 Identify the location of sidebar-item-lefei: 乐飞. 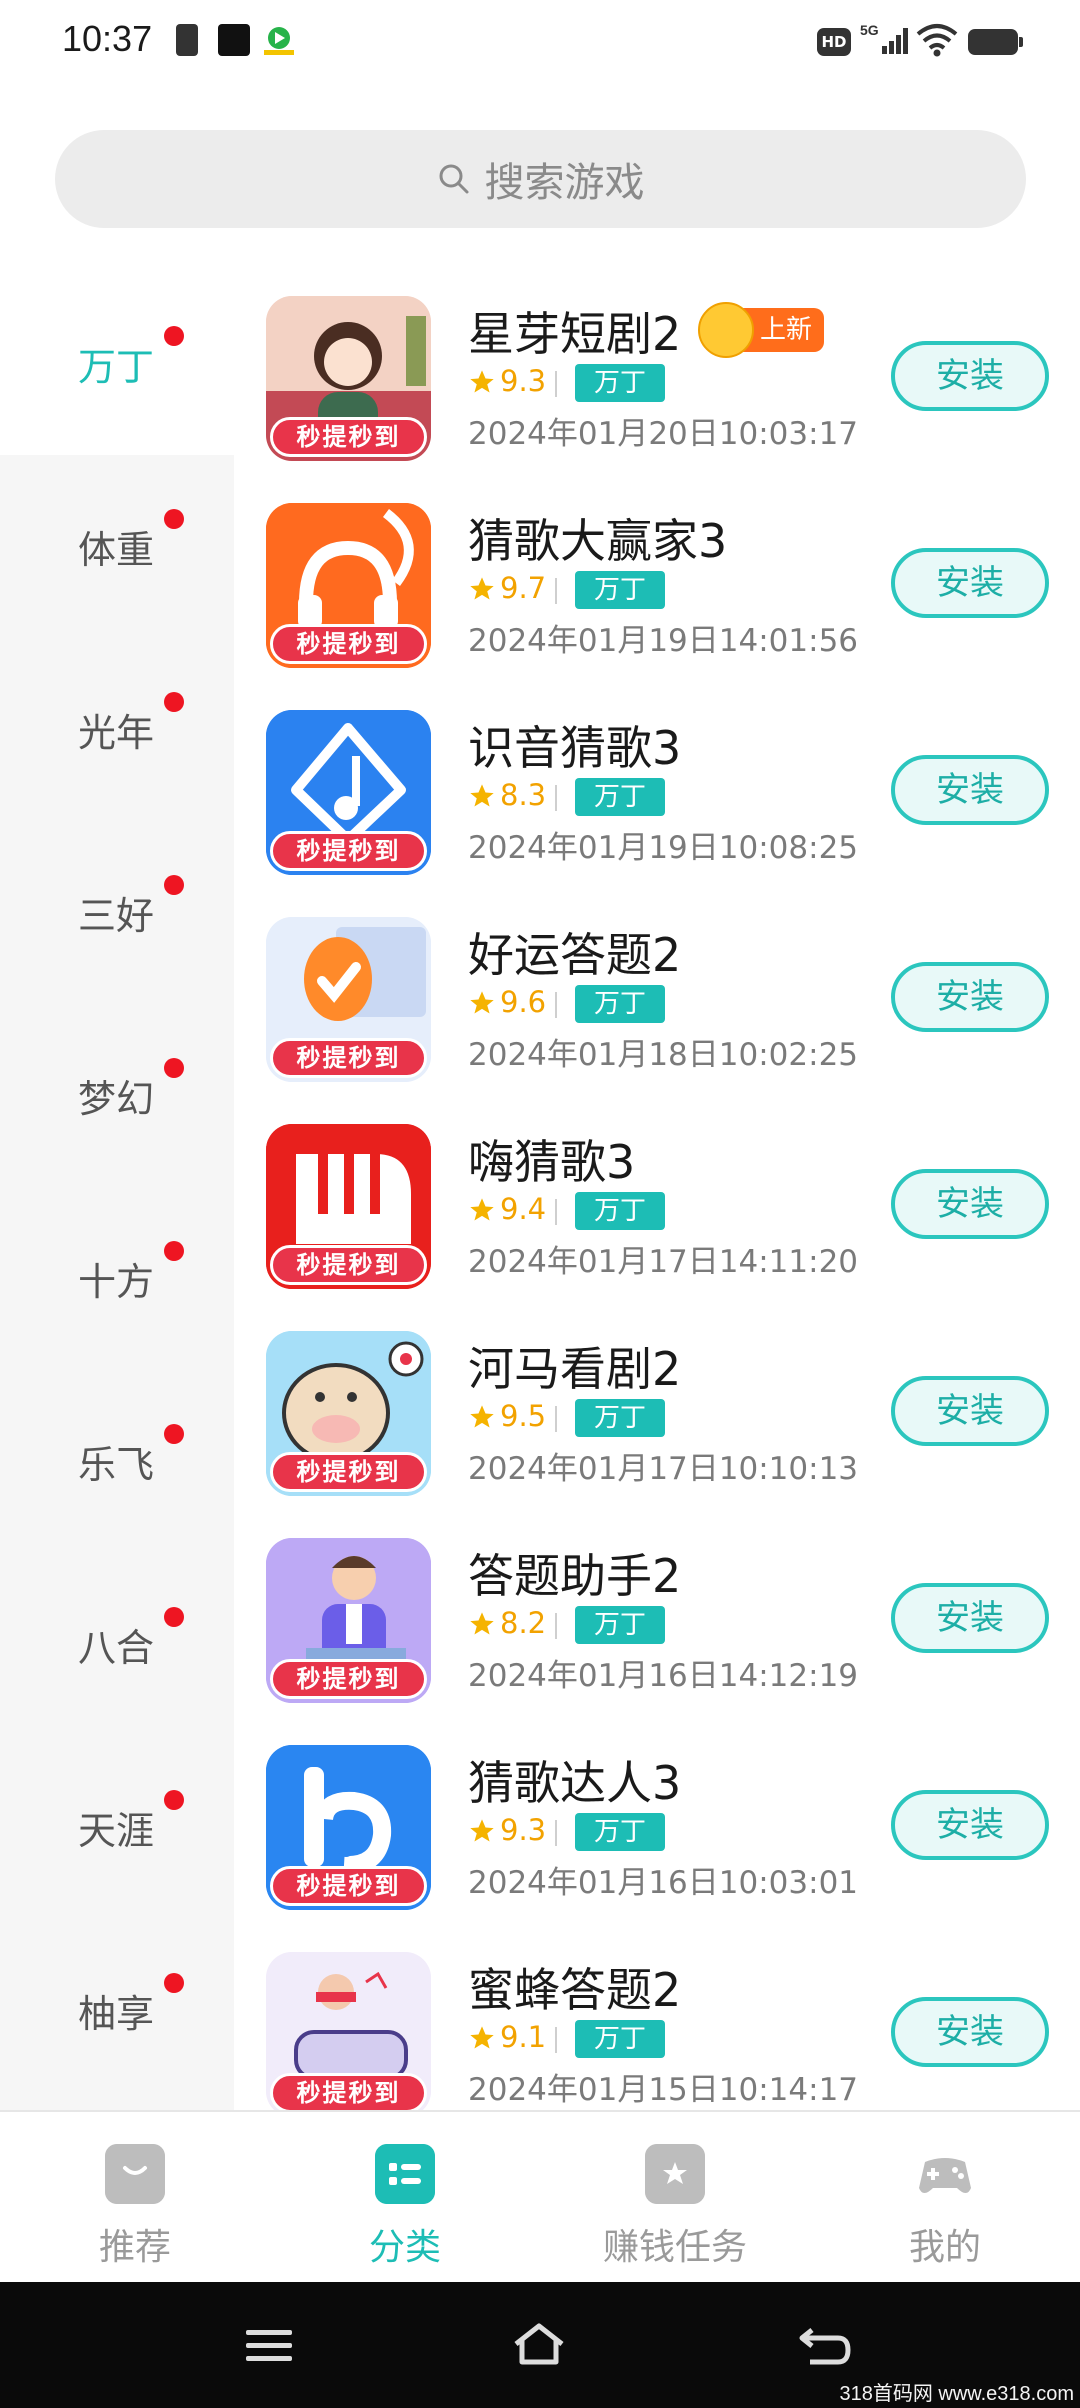
(117, 1461).